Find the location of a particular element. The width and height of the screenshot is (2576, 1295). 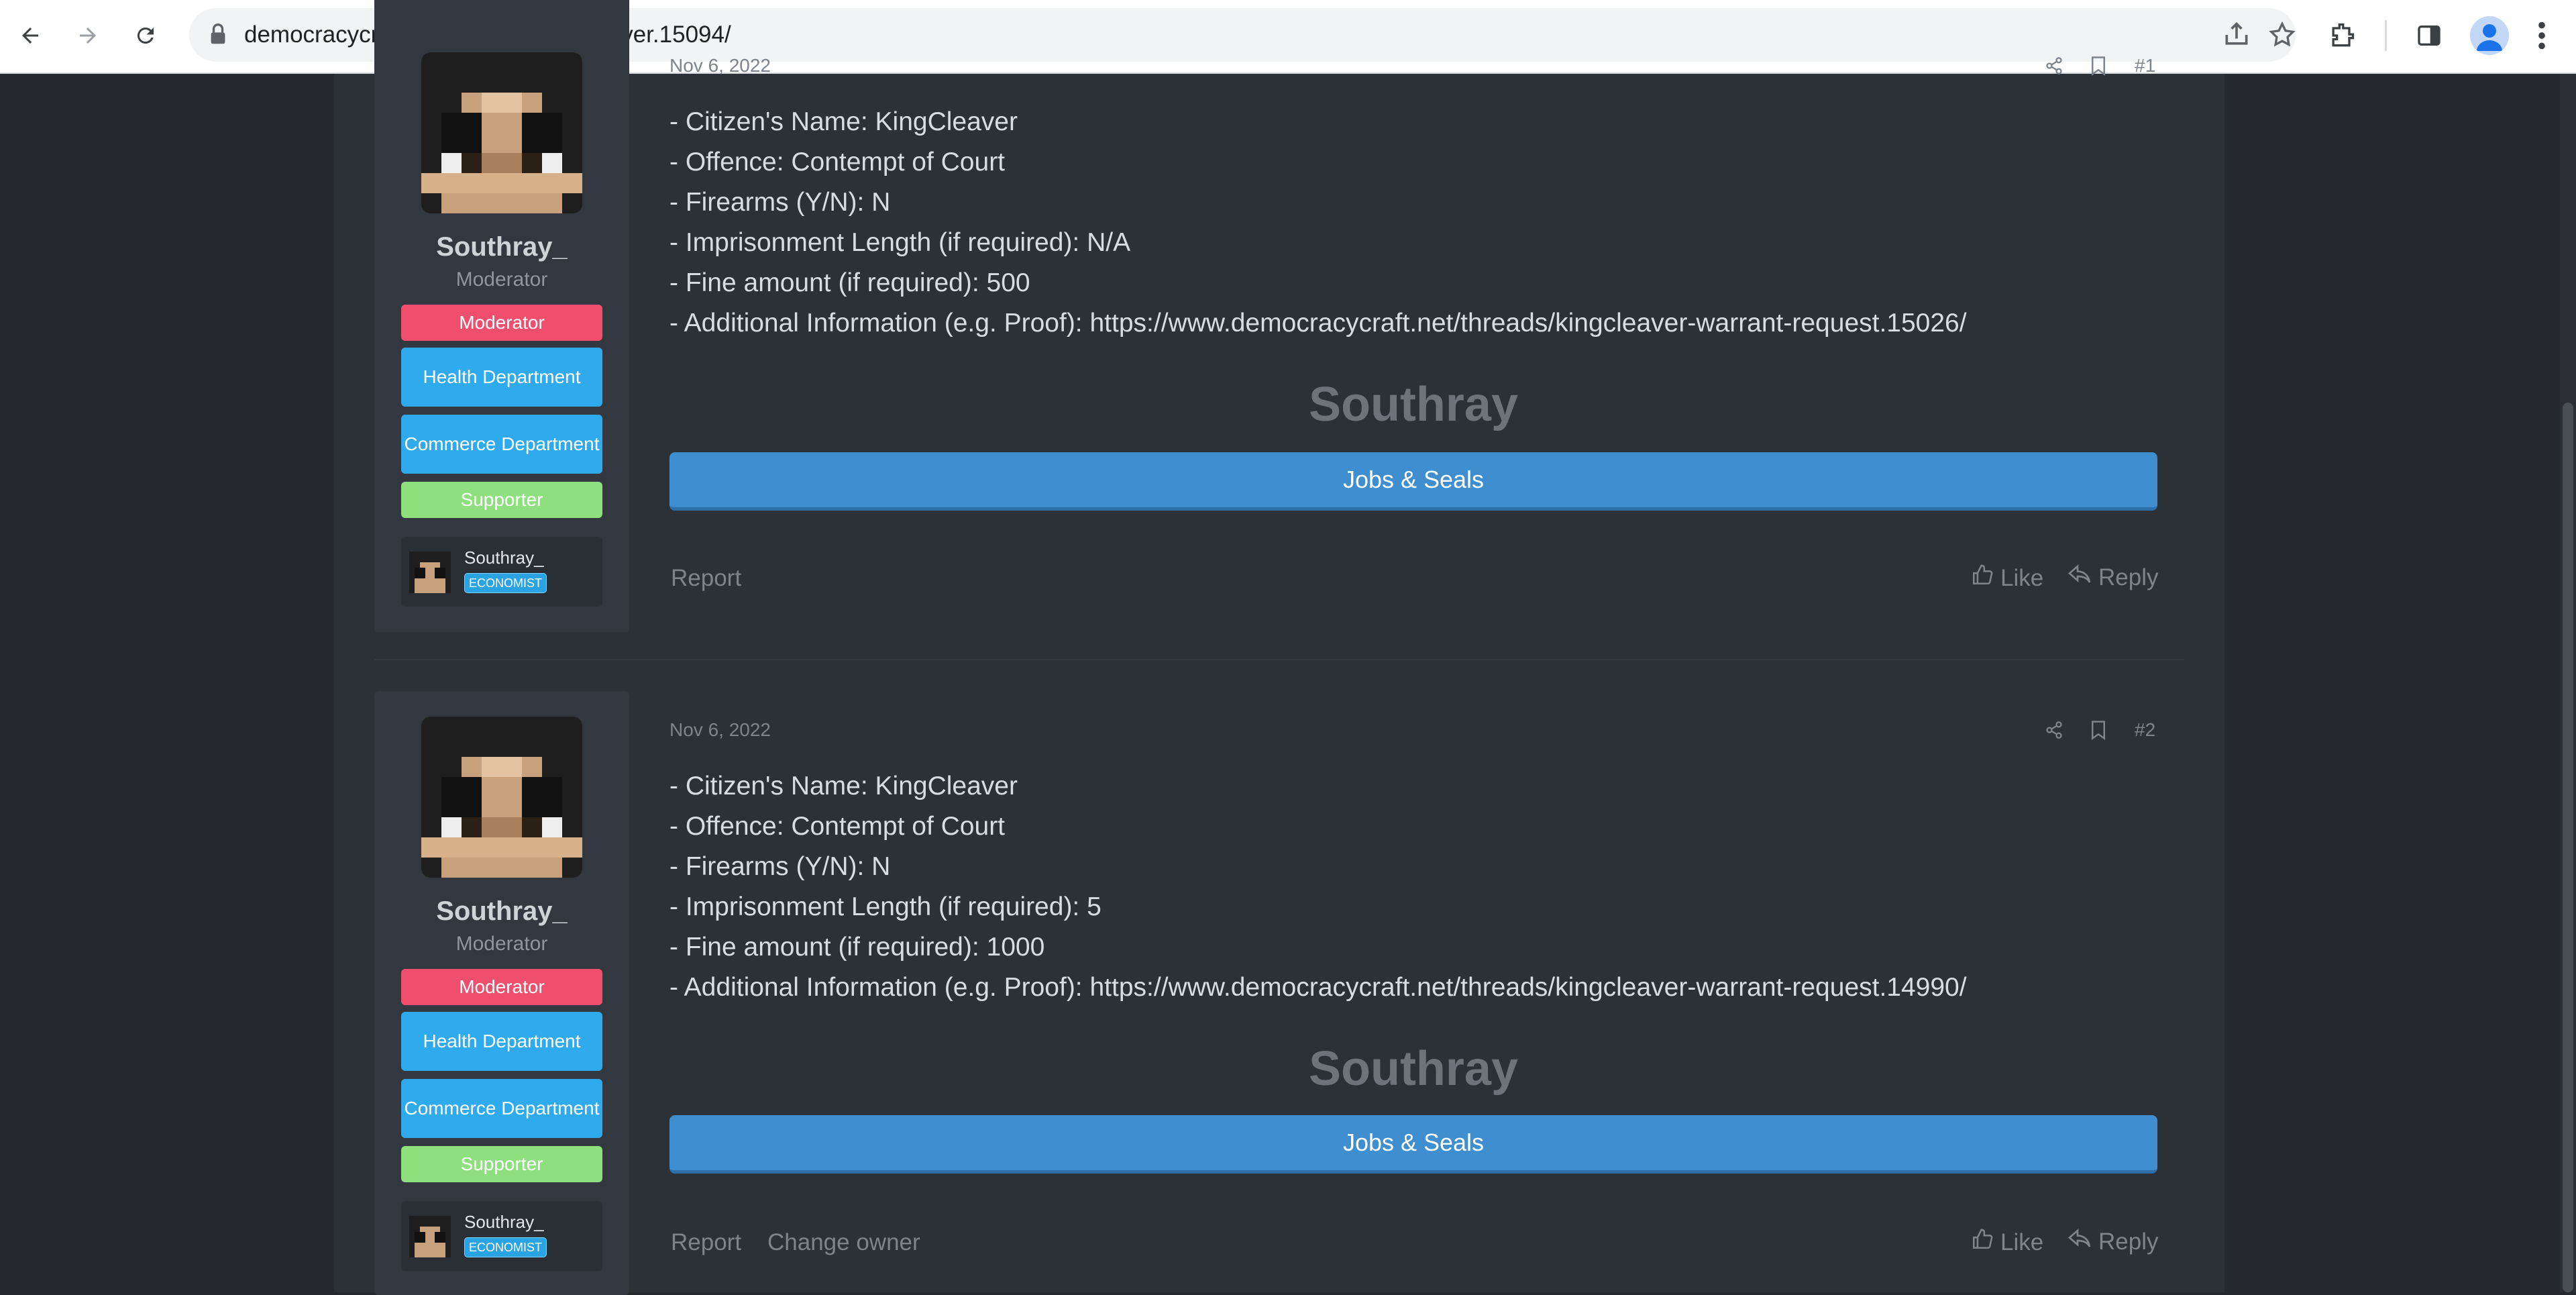

menu-icon is located at coordinates (2542, 35).